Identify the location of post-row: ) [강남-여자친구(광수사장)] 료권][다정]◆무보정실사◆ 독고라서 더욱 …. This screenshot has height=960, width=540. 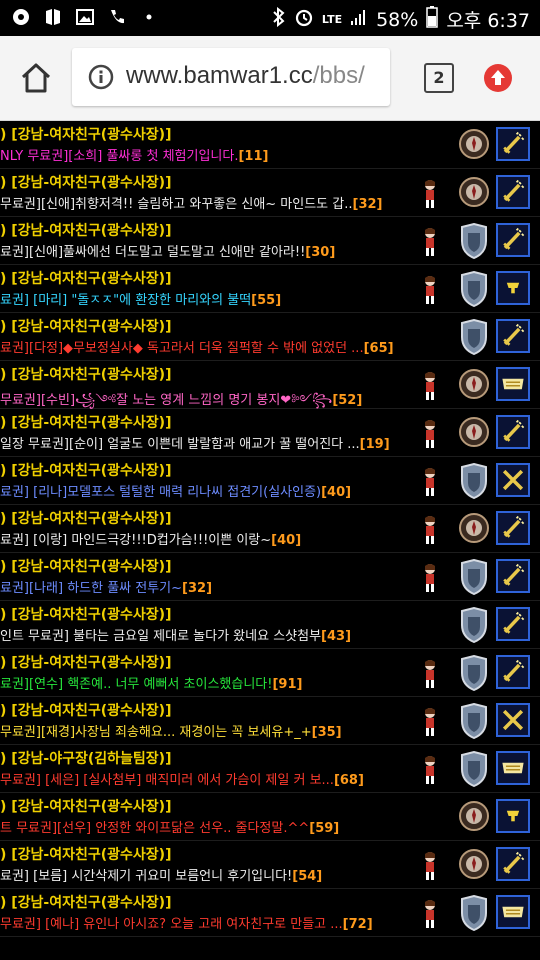
(270, 337).